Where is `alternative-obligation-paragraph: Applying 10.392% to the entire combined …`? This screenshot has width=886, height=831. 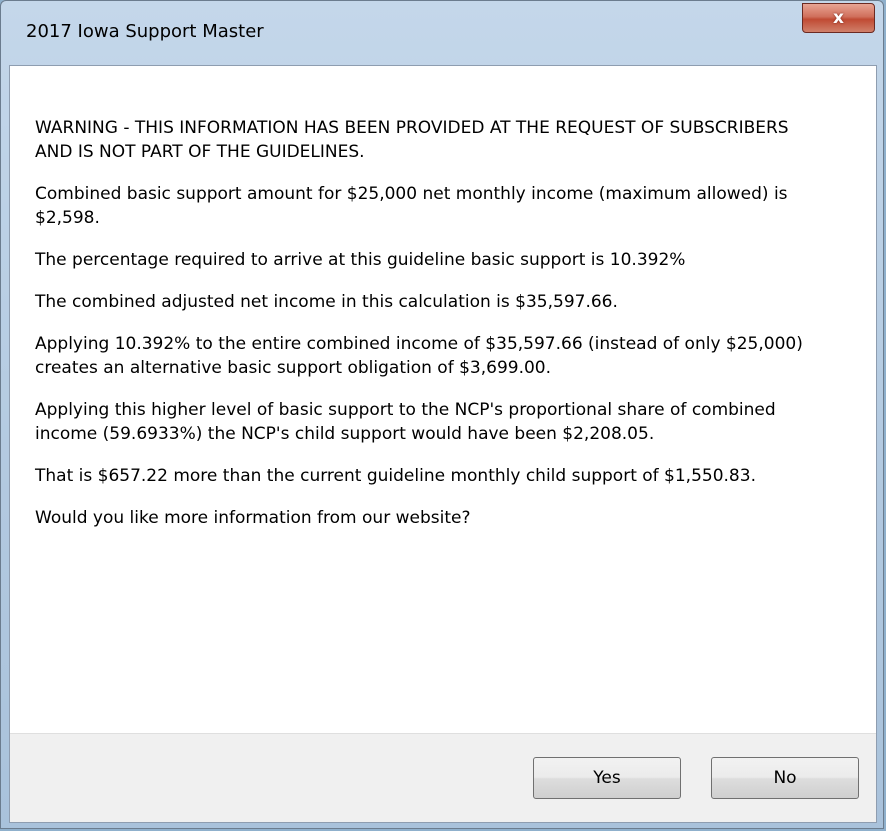
alternative-obligation-paragraph: Applying 10.392% to the entire combined … is located at coordinates (419, 356).